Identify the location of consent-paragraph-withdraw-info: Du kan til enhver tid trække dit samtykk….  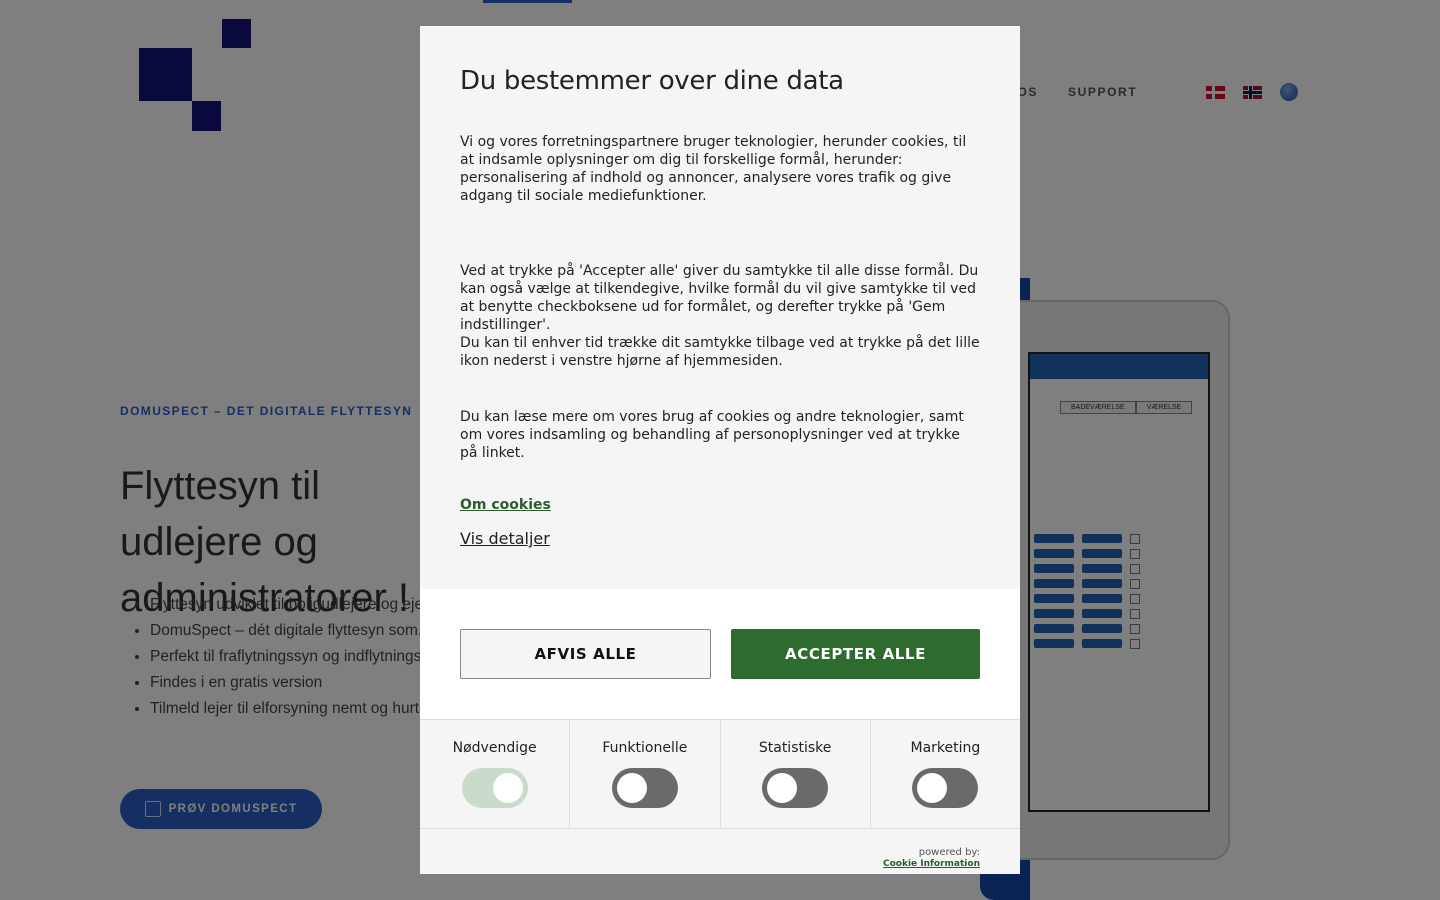
(720, 352).